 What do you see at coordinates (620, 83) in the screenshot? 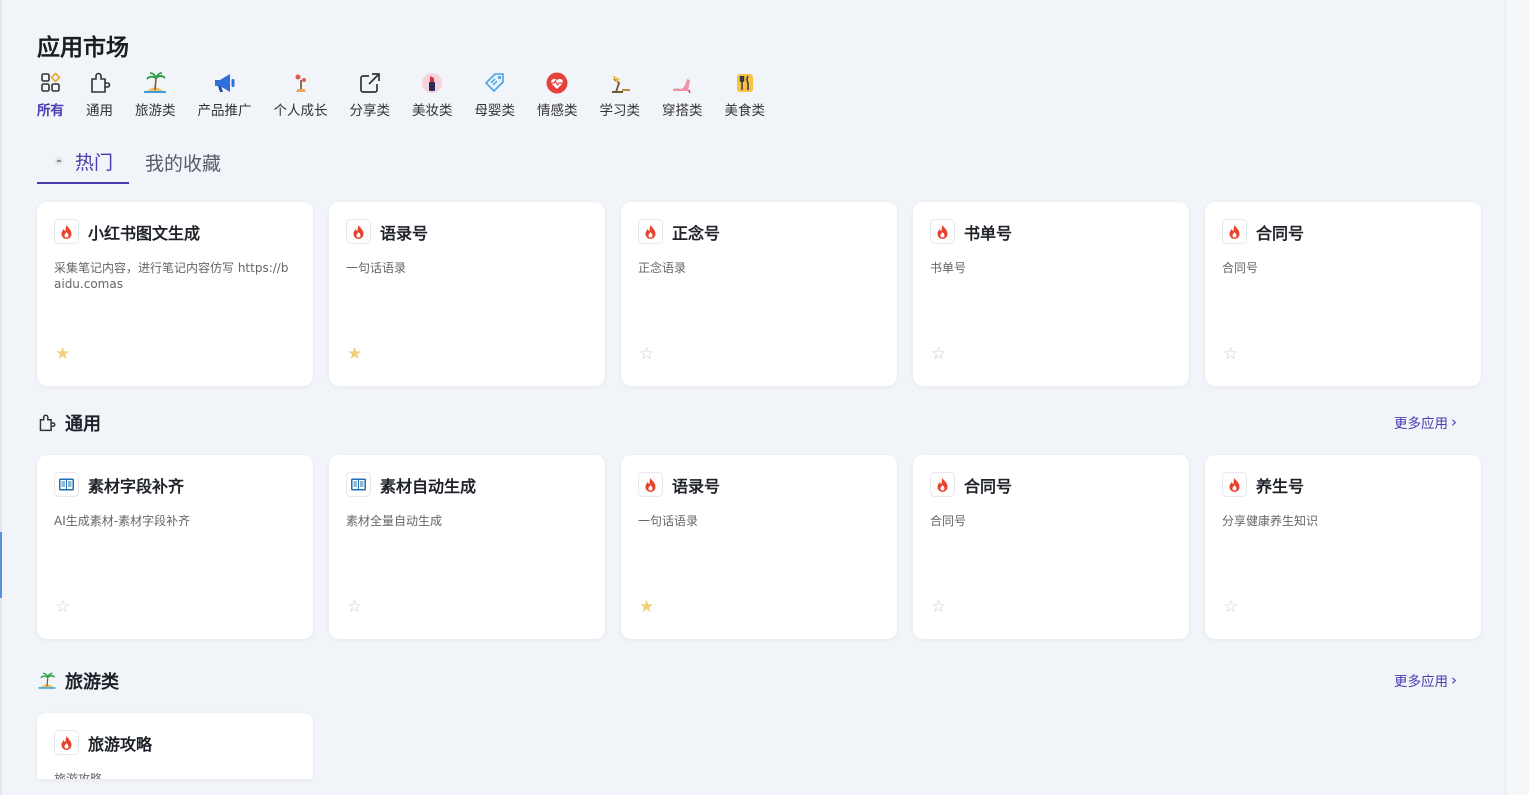
I see `lamp-icon` at bounding box center [620, 83].